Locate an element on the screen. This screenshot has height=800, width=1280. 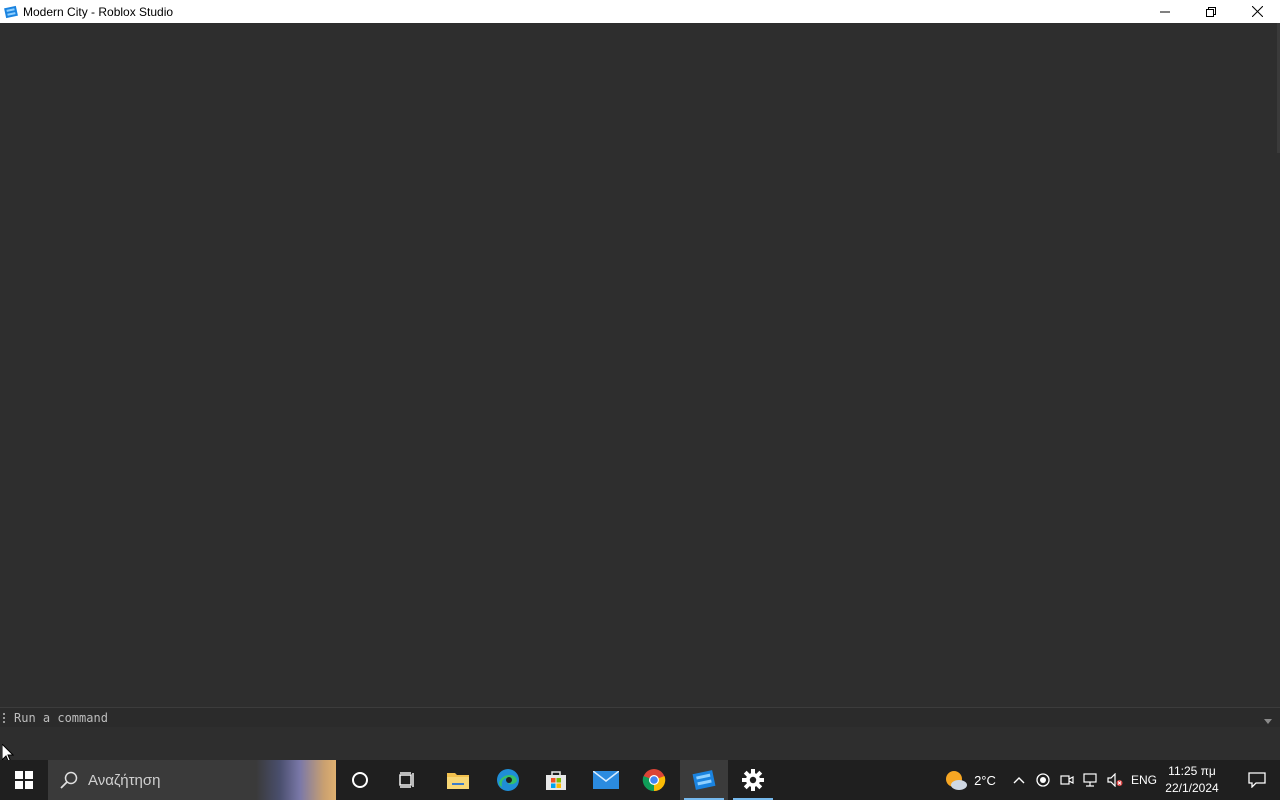
minimize-button is located at coordinates (1165, 11).